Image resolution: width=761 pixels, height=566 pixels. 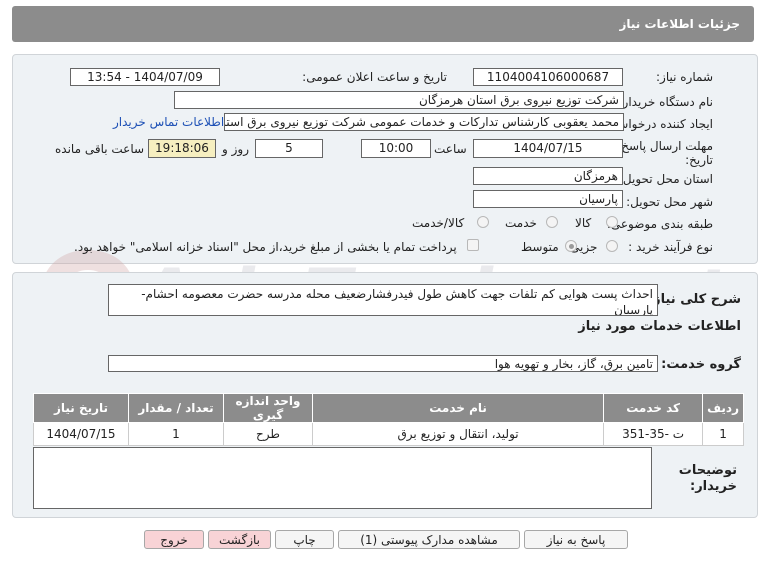 What do you see at coordinates (571, 246) in the screenshot?
I see `process-radio-medium` at bounding box center [571, 246].